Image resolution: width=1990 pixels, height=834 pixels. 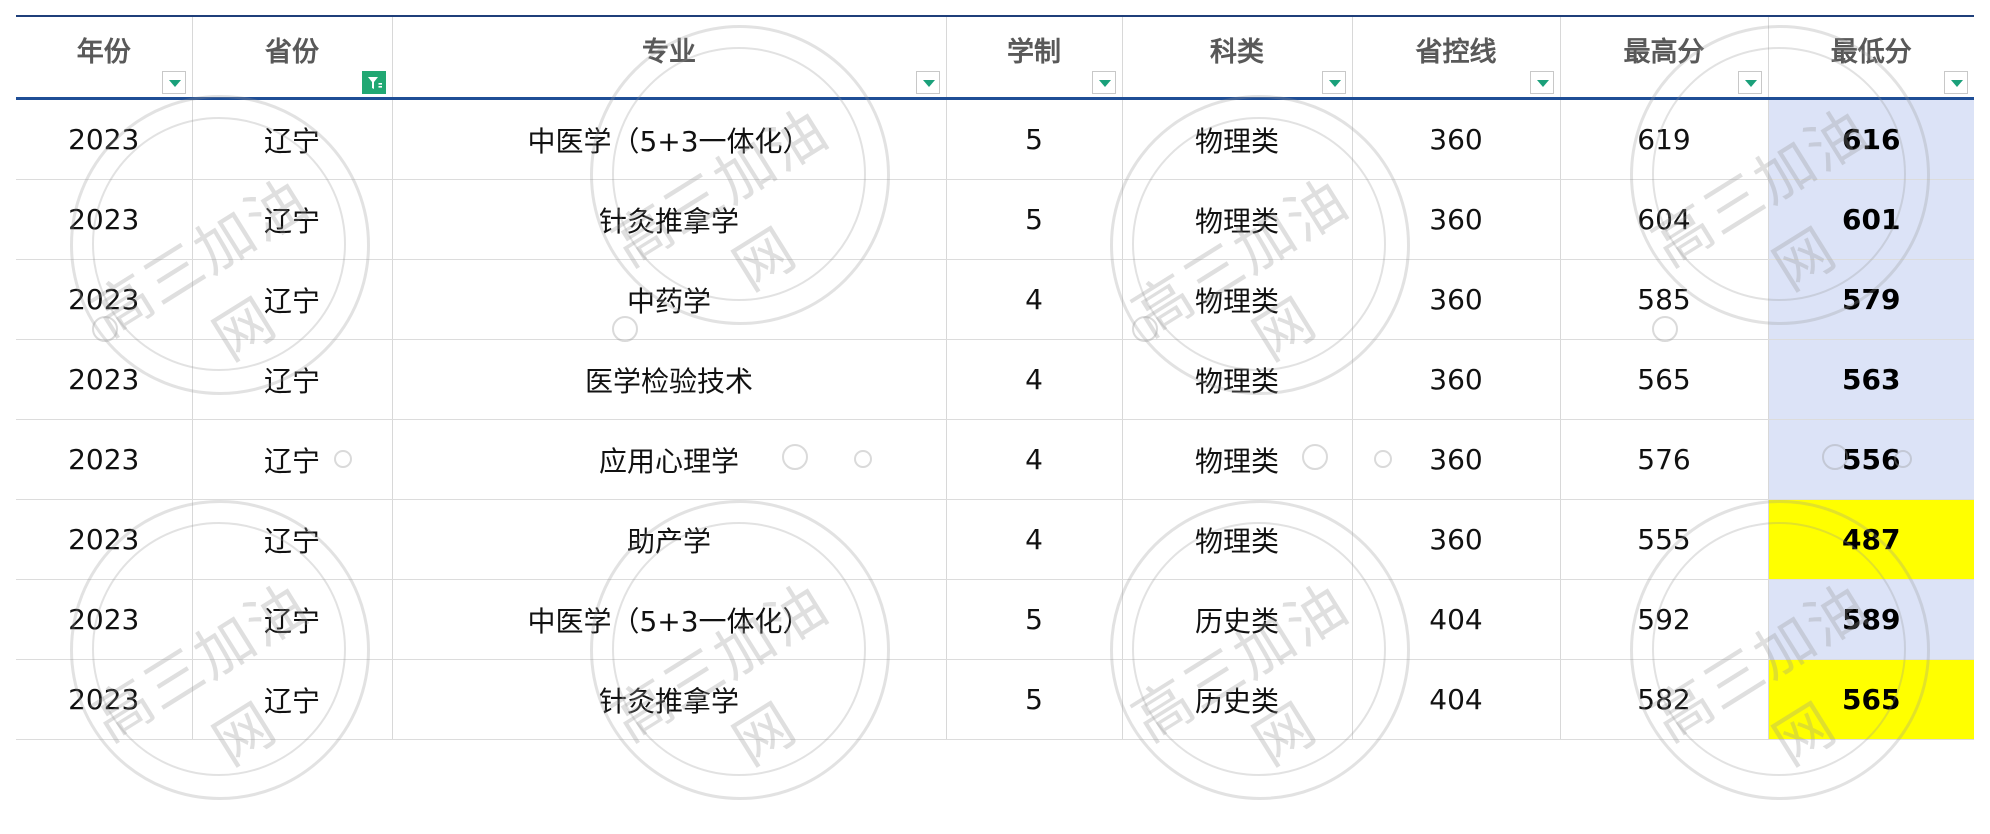 What do you see at coordinates (669, 459) in the screenshot?
I see `cell-major: 应用心理学` at bounding box center [669, 459].